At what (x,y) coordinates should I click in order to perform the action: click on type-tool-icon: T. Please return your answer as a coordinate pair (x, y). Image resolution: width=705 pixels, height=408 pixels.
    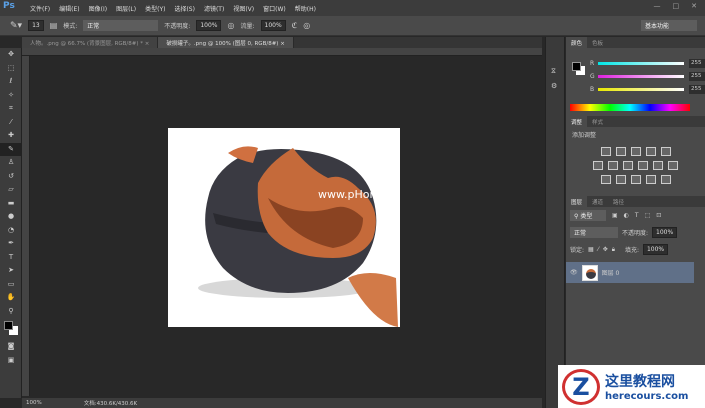
    Looking at the image, I should click on (11, 258).